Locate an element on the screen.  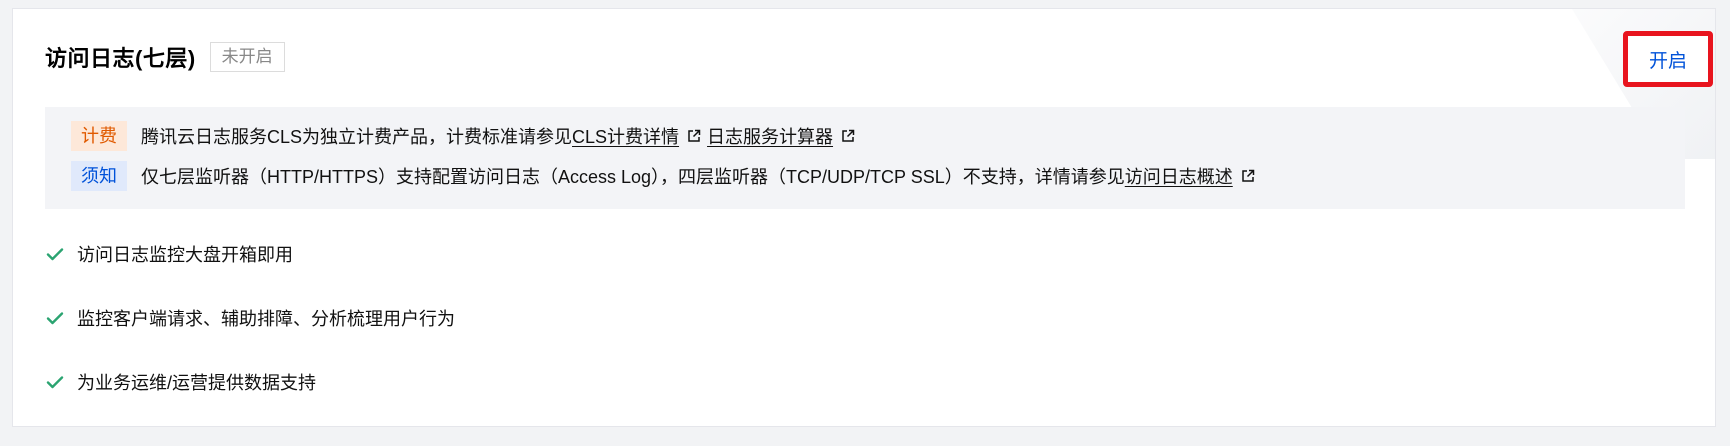
cls-calculator-link: 日志服务计算器 is located at coordinates (770, 136).